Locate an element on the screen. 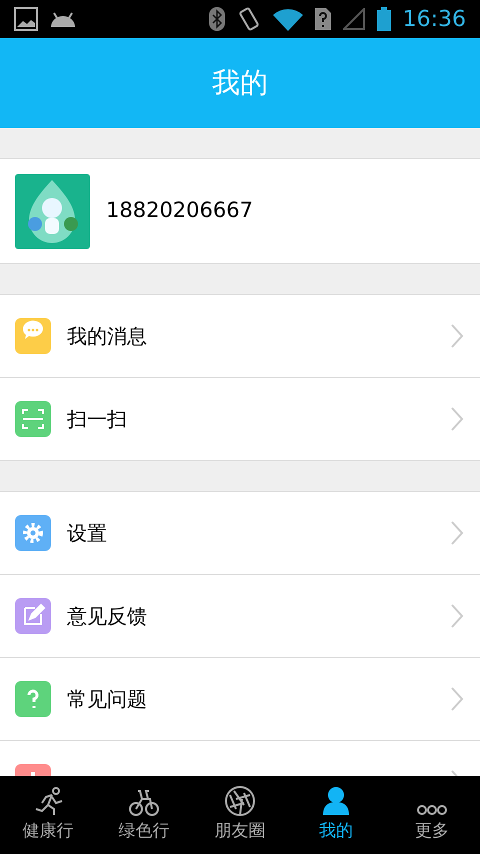 The image size is (480, 854). status-time: 16:36 is located at coordinates (434, 20).